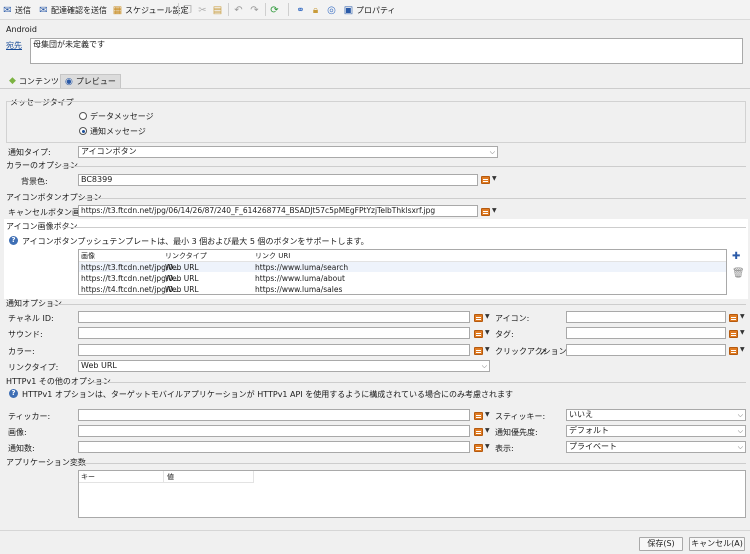  Describe the element at coordinates (29, 152) in the screenshot. I see `notification-type-label: 通知タイプ:` at that location.